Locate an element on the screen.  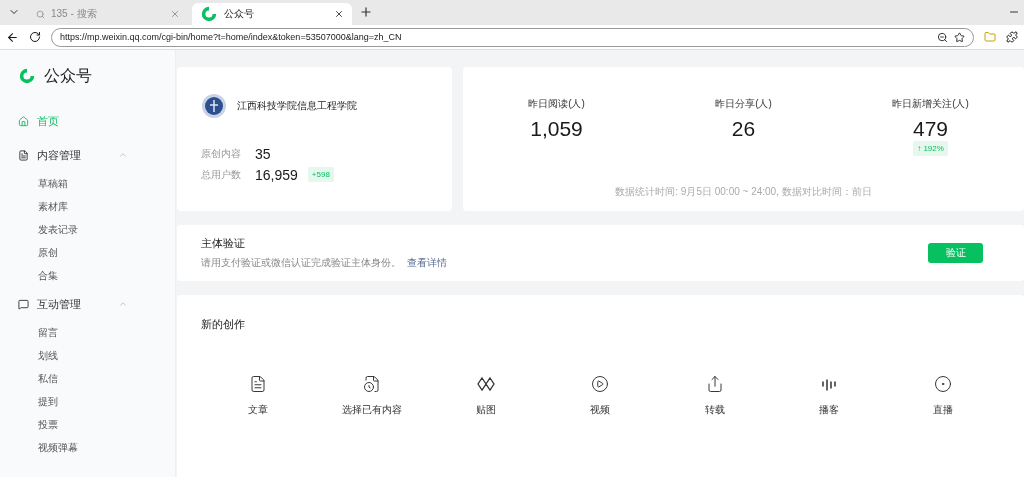
home-icon is located at coordinates (23, 121).